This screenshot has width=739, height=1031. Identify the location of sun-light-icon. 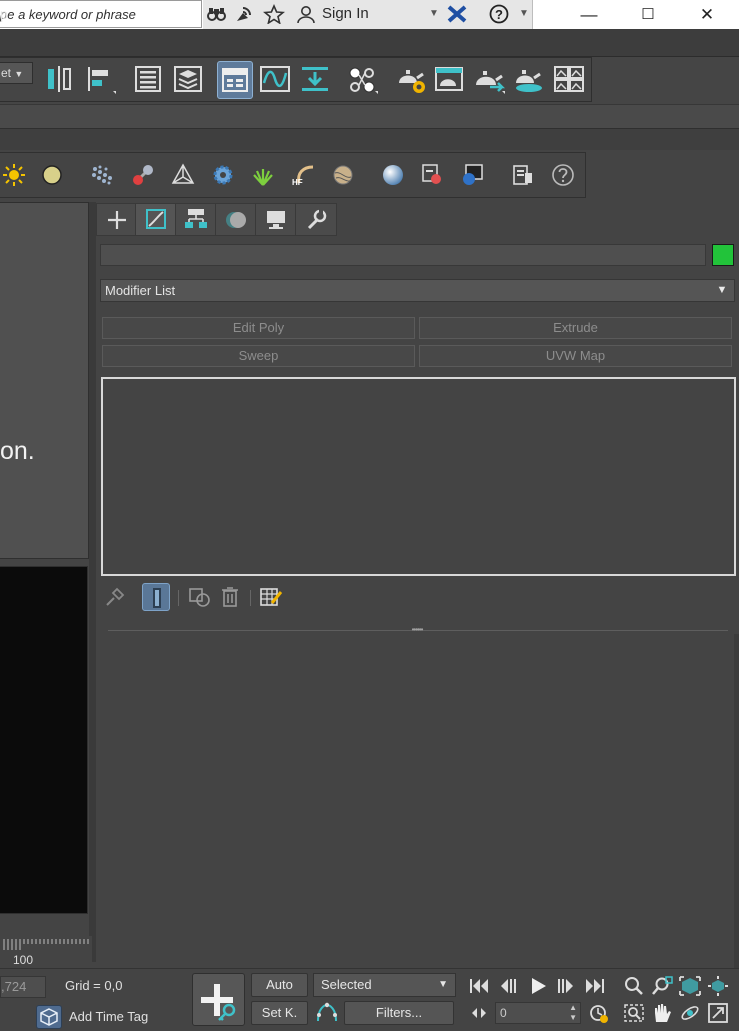
(14, 175).